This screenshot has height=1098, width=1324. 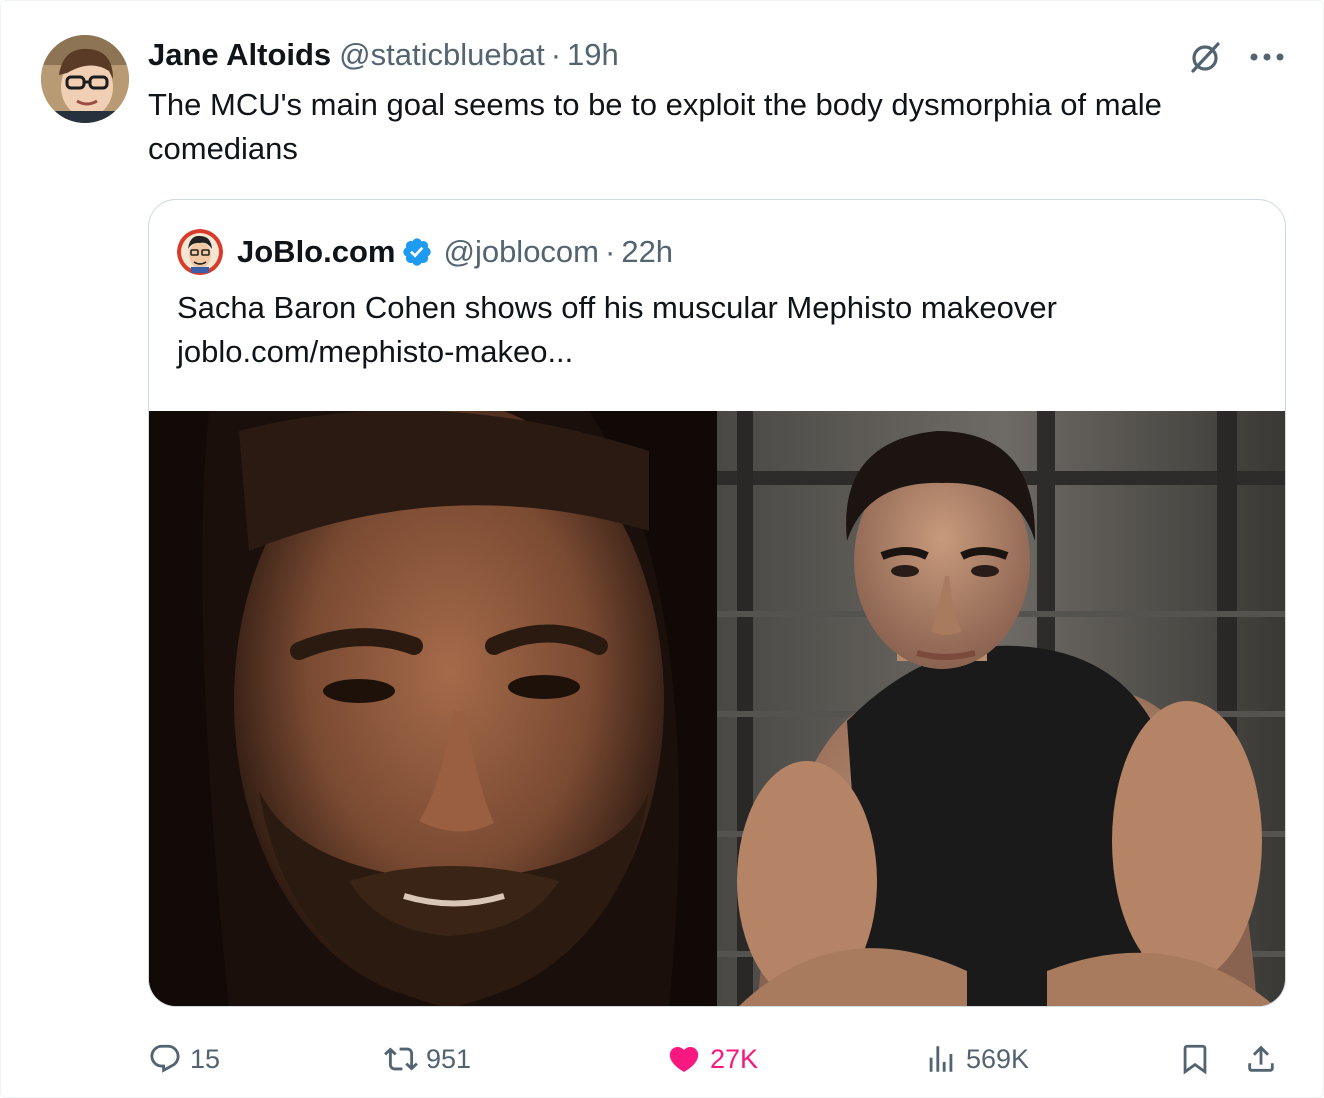 What do you see at coordinates (239, 55) in the screenshot?
I see `author-display-name: Jane Altoids` at bounding box center [239, 55].